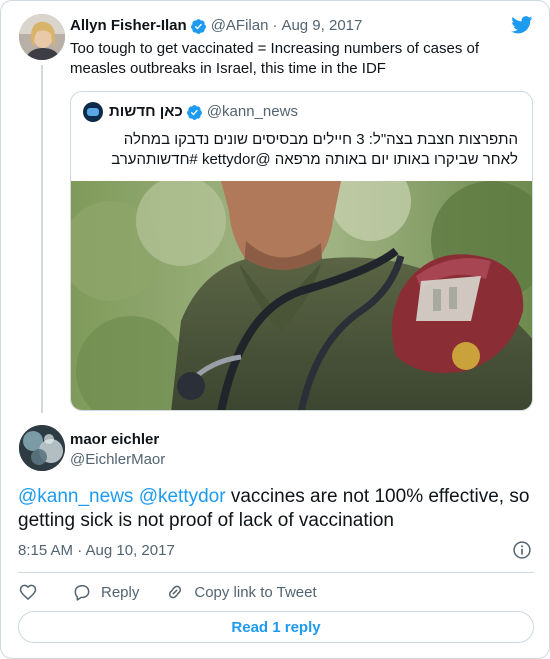 The height and width of the screenshot is (659, 550). Describe the element at coordinates (114, 440) in the screenshot. I see `main-author-name: maor eichler` at that location.